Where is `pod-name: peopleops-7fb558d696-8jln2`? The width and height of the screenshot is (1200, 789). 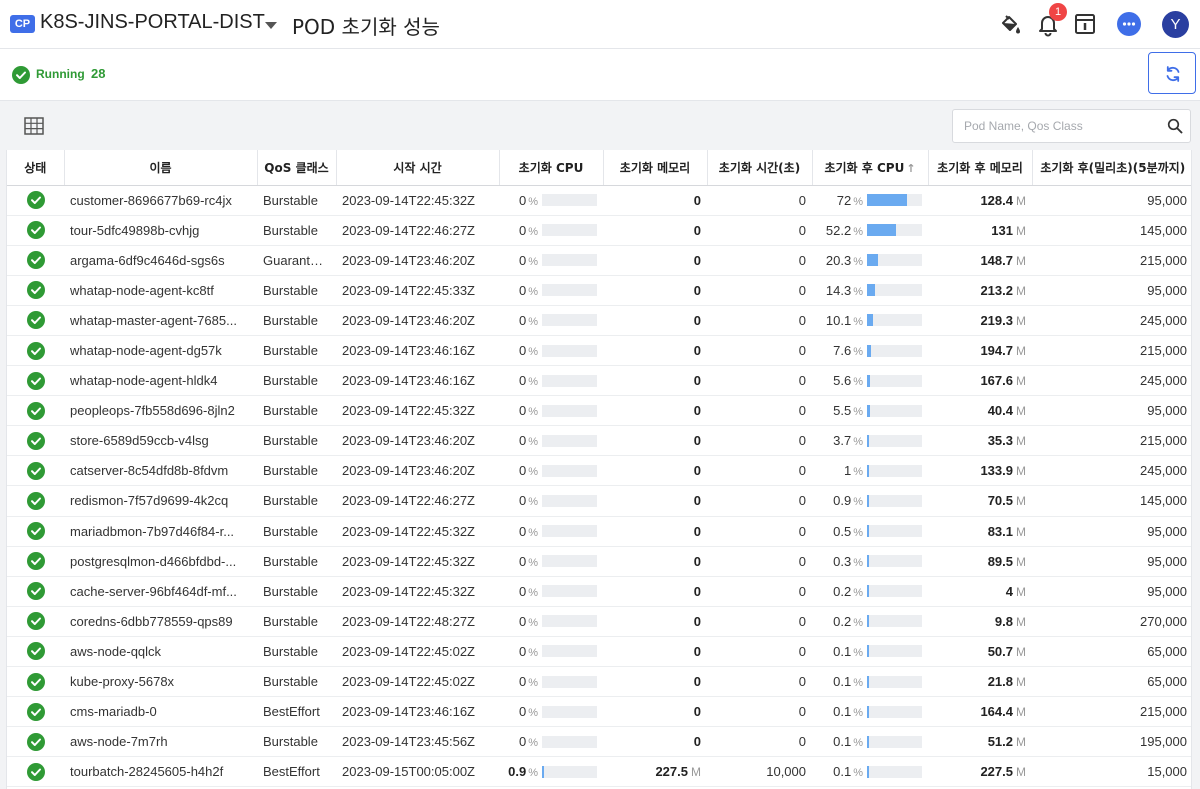 pod-name: peopleops-7fb558d696-8jln2 is located at coordinates (160, 411).